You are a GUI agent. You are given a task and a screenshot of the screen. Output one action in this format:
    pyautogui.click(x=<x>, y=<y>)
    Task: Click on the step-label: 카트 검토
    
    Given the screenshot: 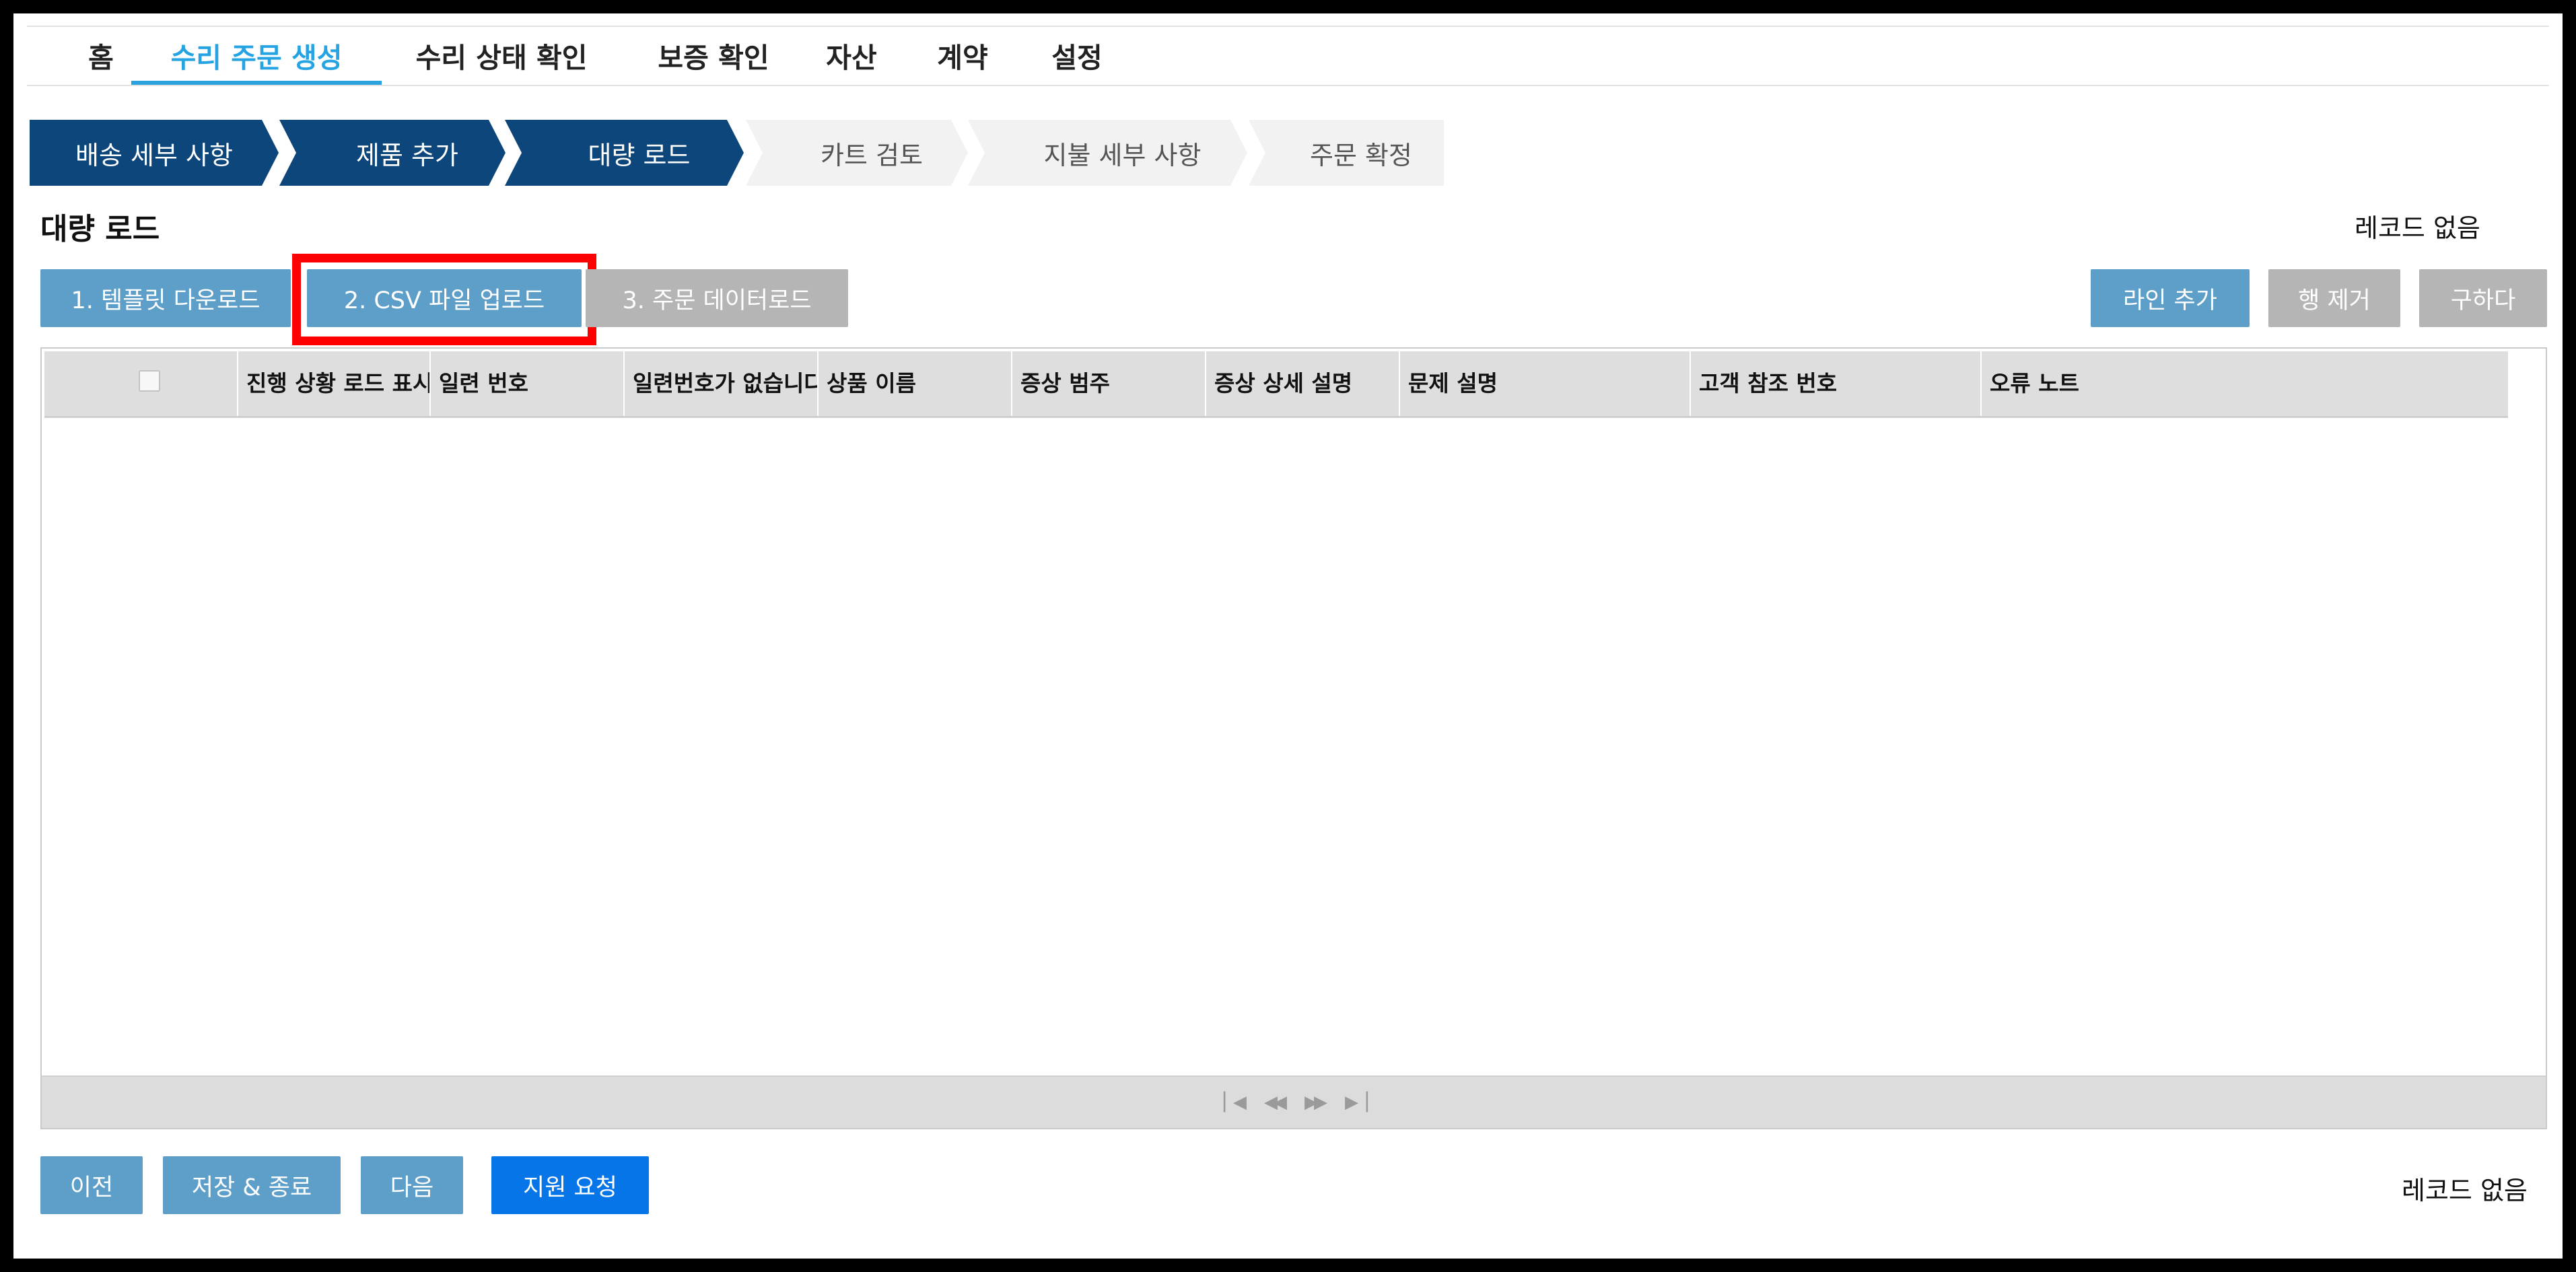 What is the action you would take?
    pyautogui.click(x=872, y=155)
    